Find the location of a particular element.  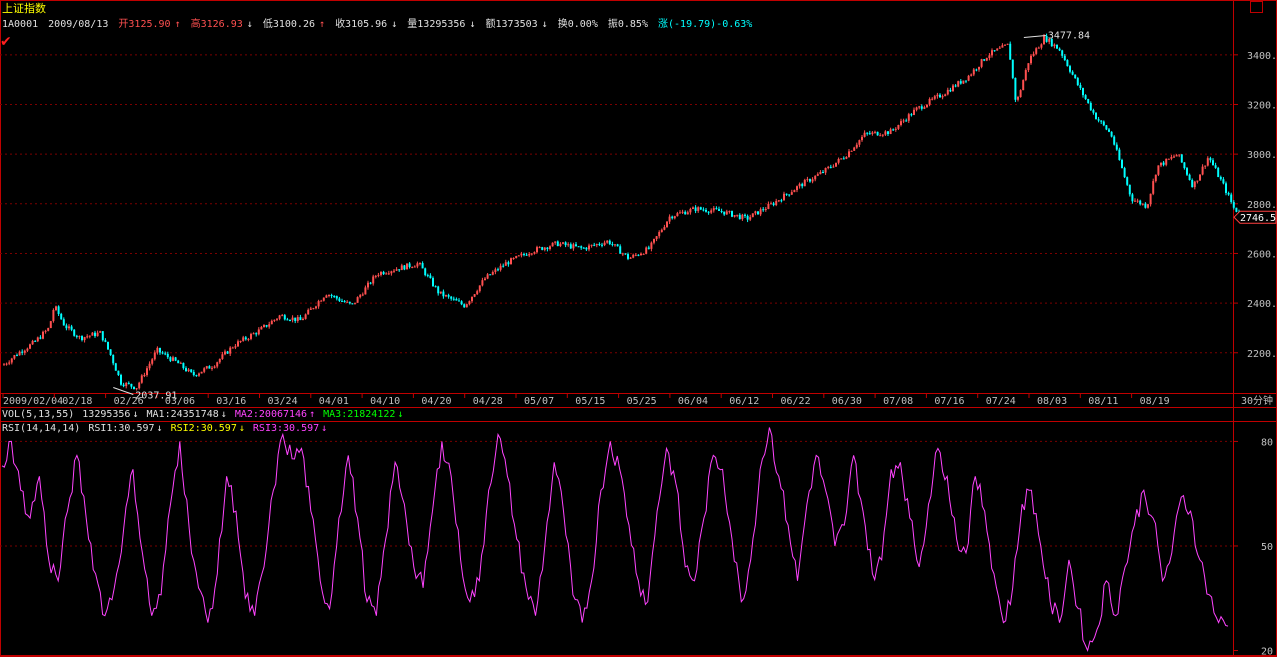

restore-icon is located at coordinates (1256, 7).